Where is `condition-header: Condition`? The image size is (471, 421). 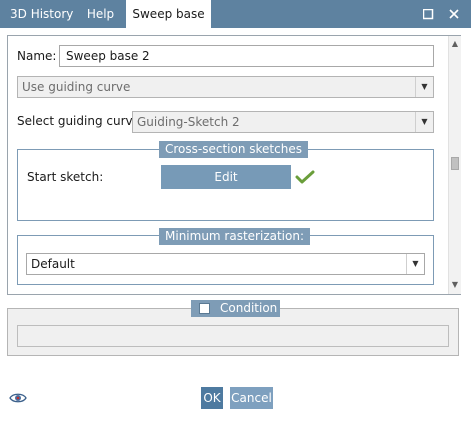 condition-header: Condition is located at coordinates (235, 308).